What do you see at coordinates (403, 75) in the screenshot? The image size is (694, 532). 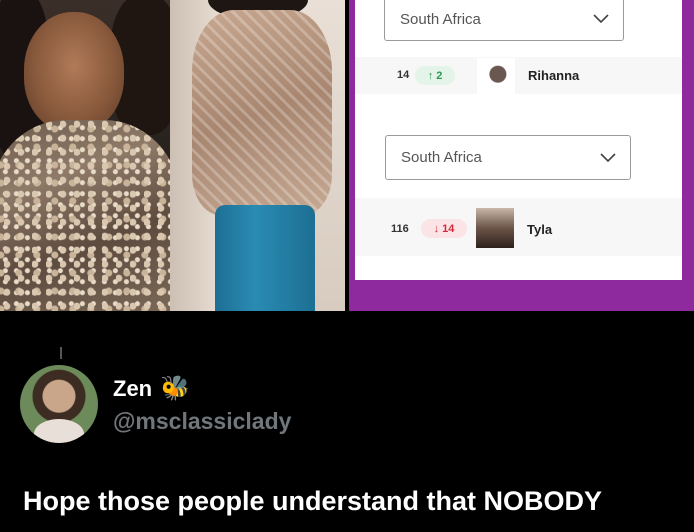 I see `chart-rank: 14` at bounding box center [403, 75].